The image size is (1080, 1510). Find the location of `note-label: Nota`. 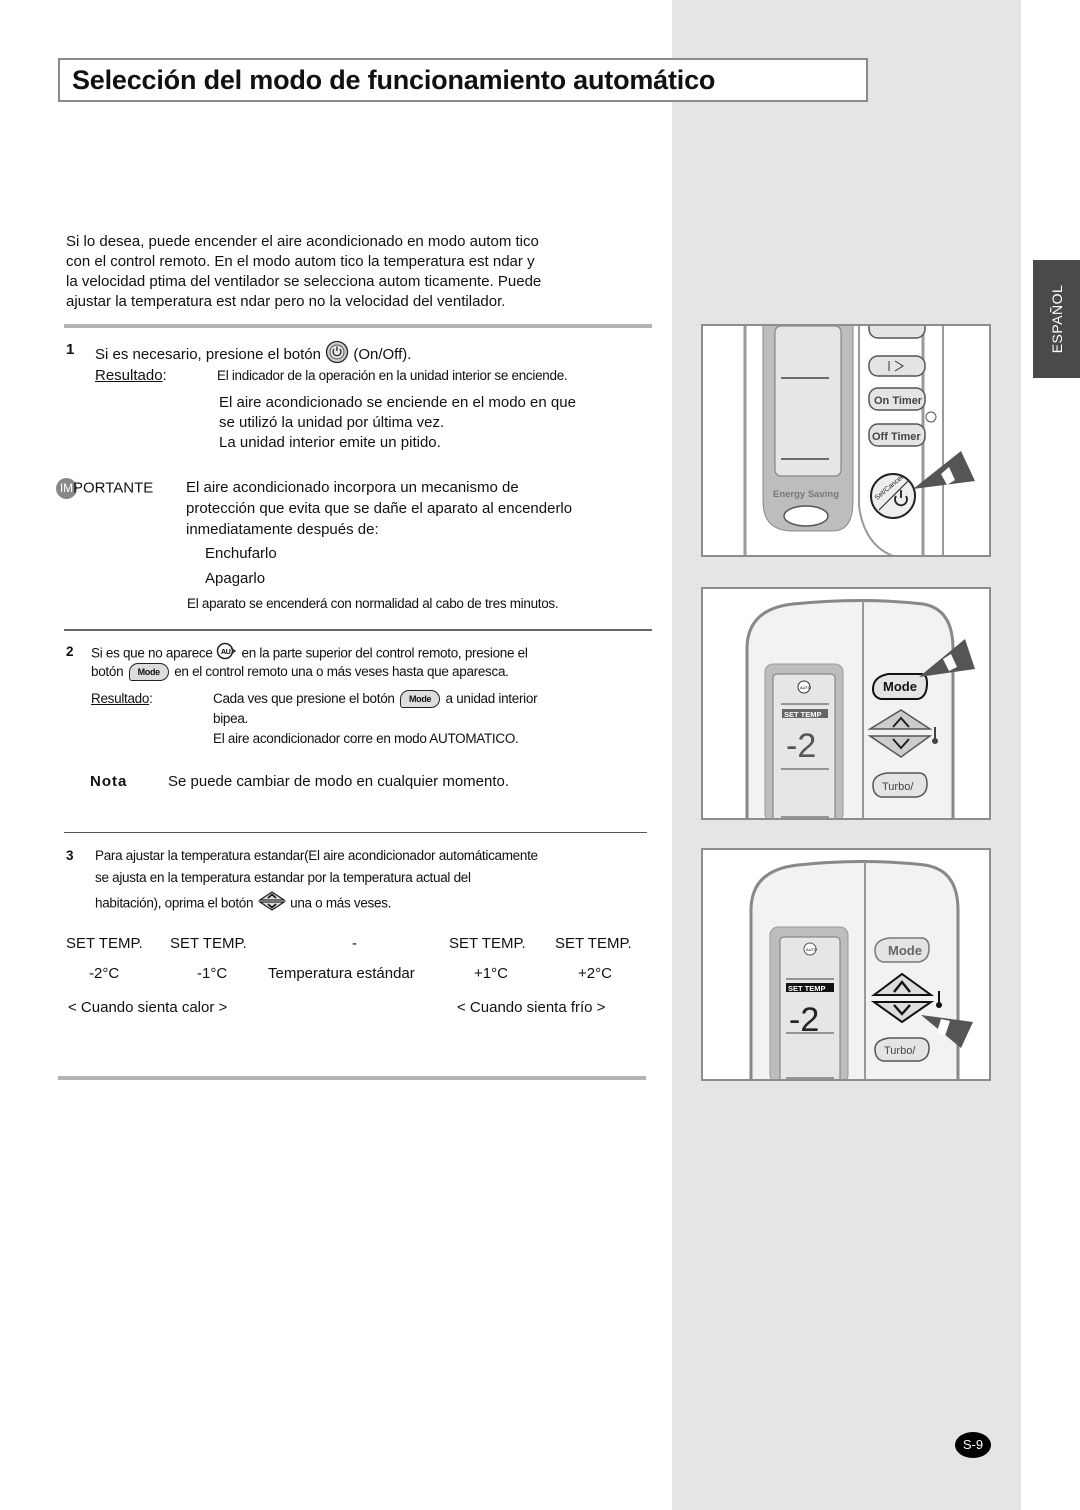

note-label: Nota is located at coordinates (109, 781).